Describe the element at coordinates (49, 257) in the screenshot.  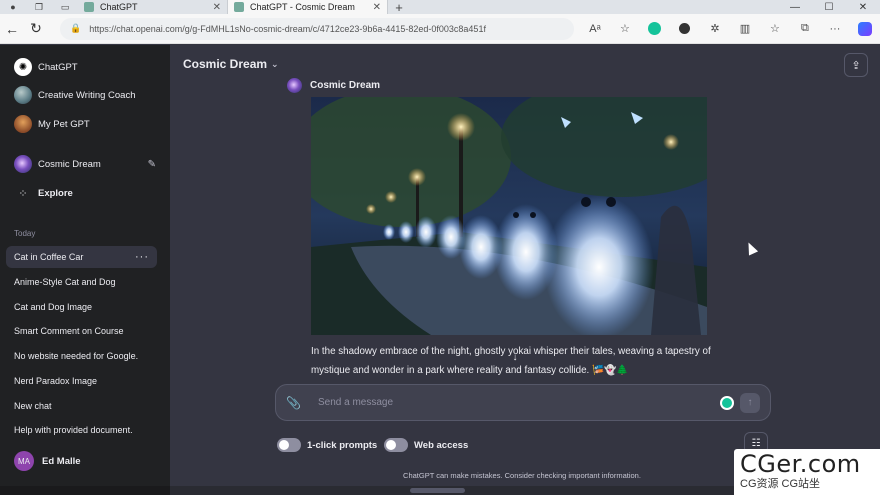
I see `chat-item-label: Cat in Coffee Car` at that location.